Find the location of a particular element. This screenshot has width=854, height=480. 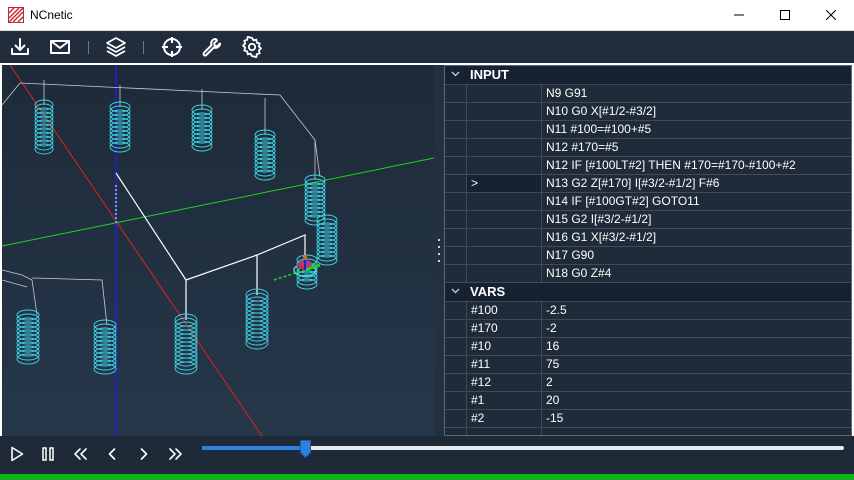

step-back-button is located at coordinates (112, 454).